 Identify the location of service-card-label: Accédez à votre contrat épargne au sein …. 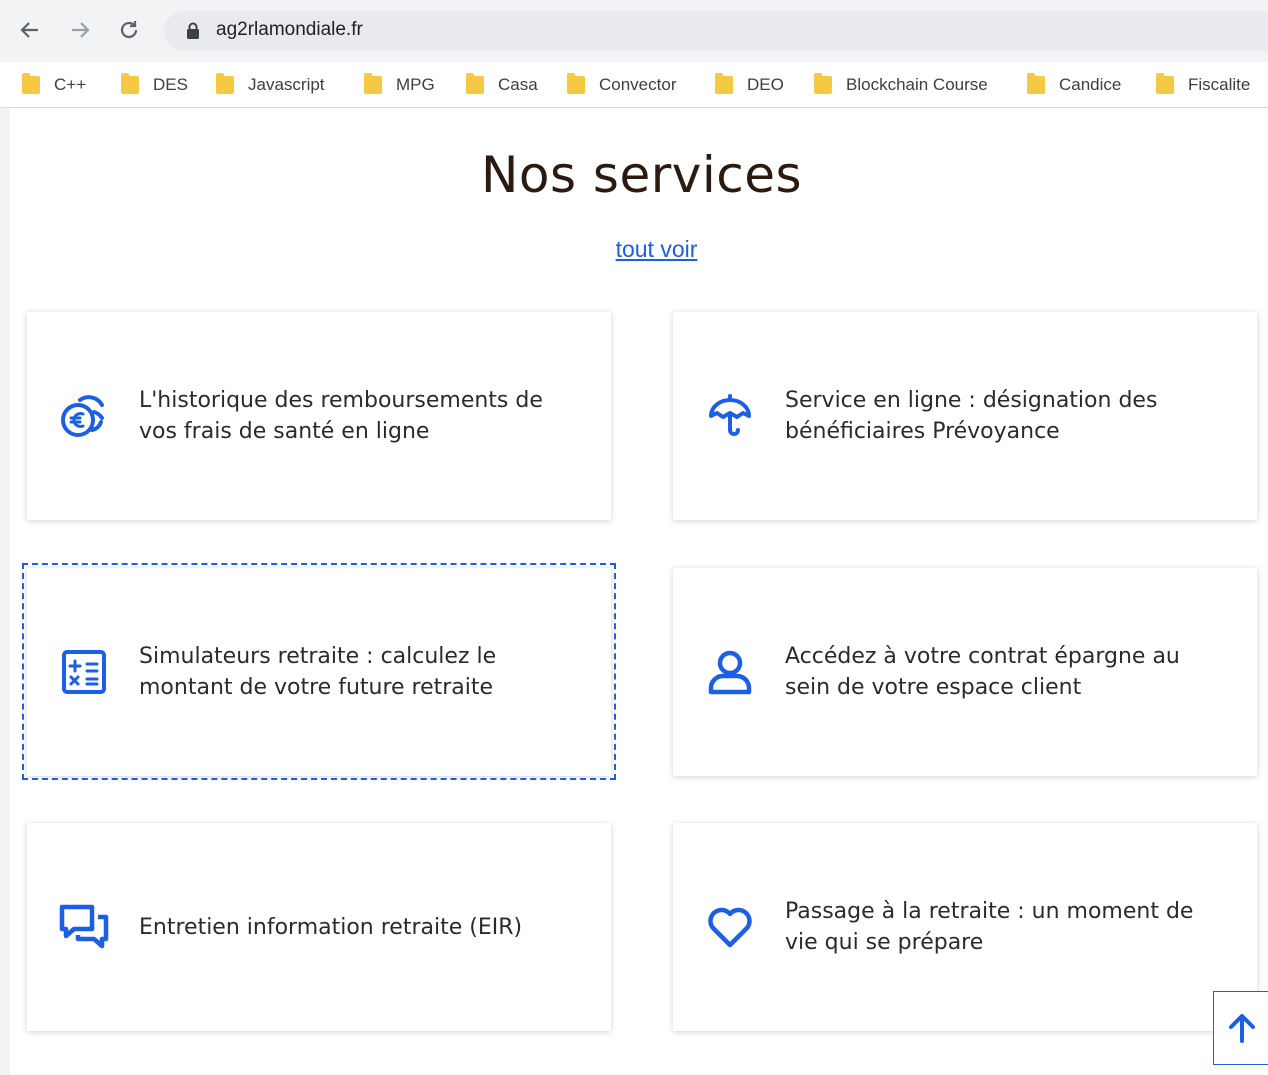
(982, 672).